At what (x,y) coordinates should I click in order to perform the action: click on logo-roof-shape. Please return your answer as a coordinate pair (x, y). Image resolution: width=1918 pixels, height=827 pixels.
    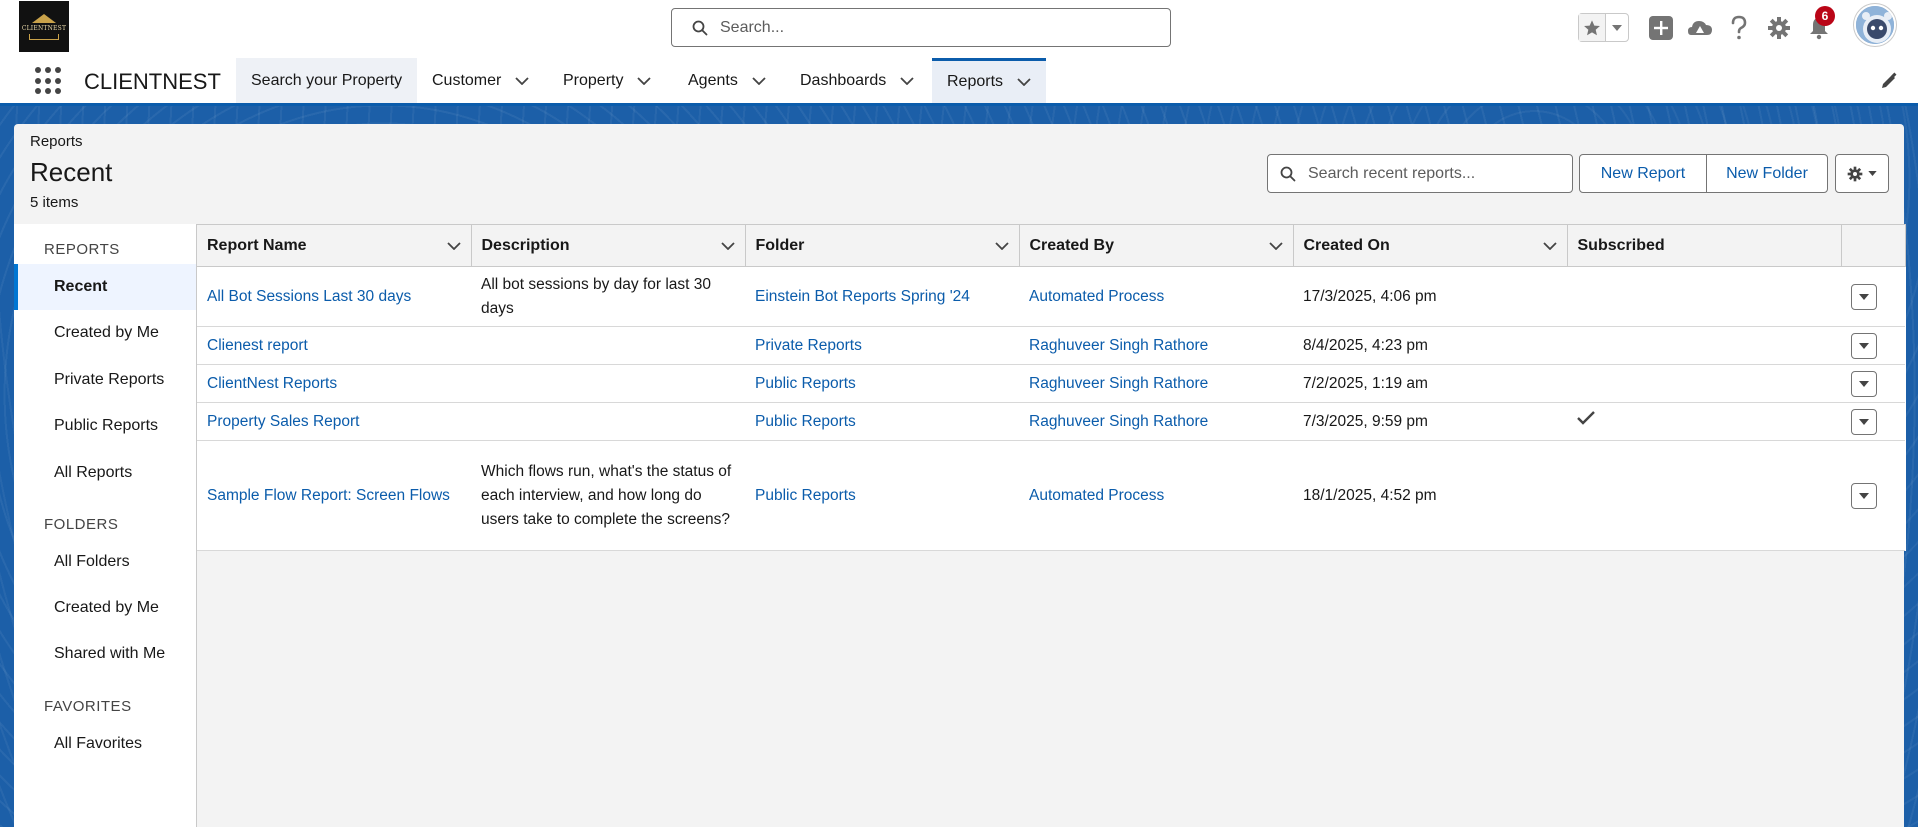
    Looking at the image, I should click on (44, 18).